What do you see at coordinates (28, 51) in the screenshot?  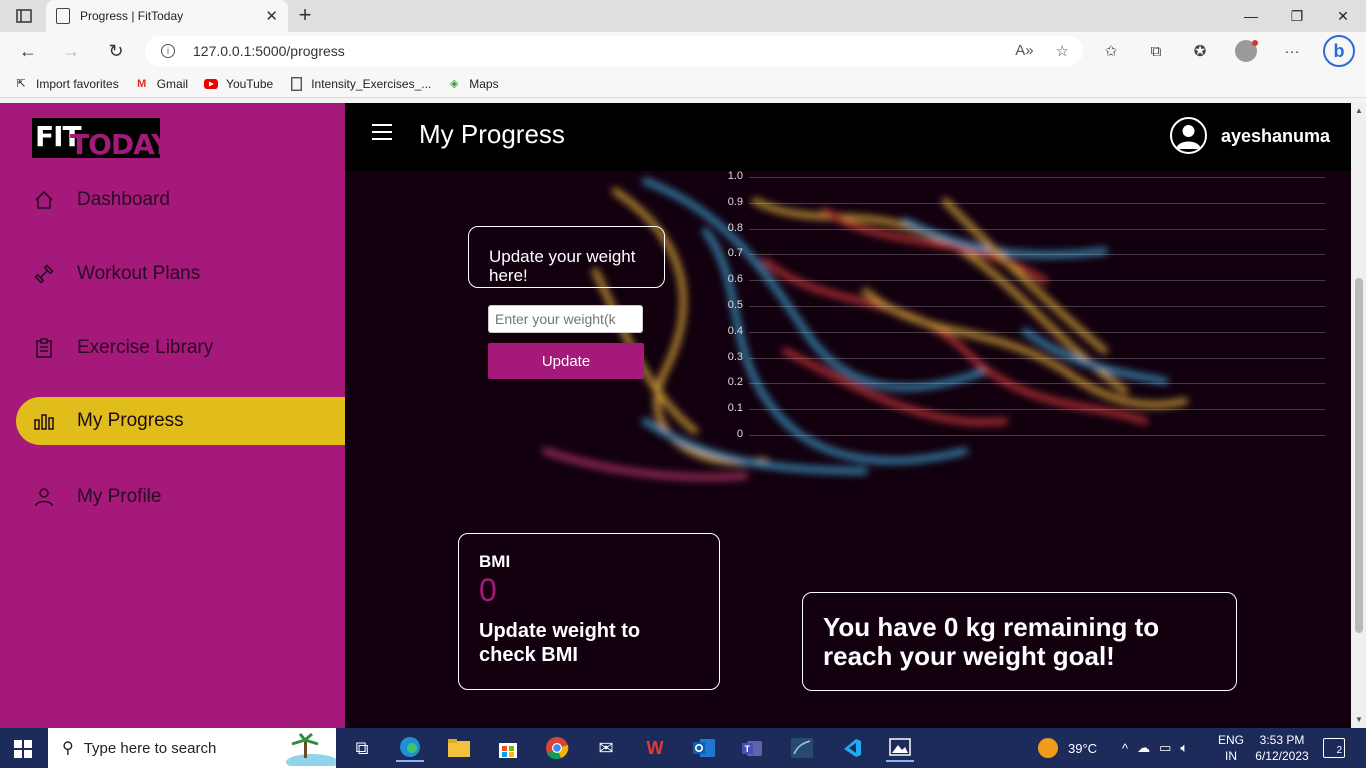 I see `back-button: ←` at bounding box center [28, 51].